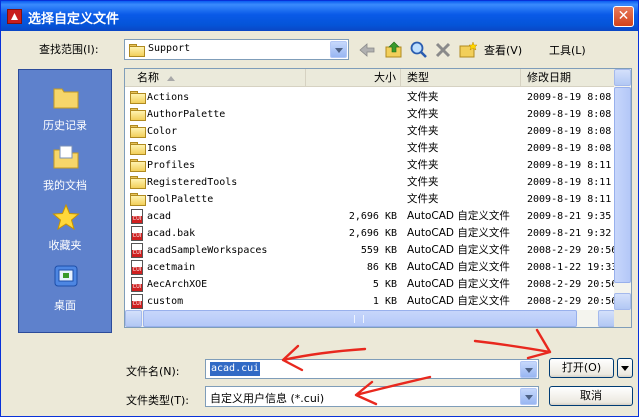 The height and width of the screenshot is (417, 639). What do you see at coordinates (65, 125) in the screenshot?
I see `place-history-label: 历史记录` at bounding box center [65, 125].